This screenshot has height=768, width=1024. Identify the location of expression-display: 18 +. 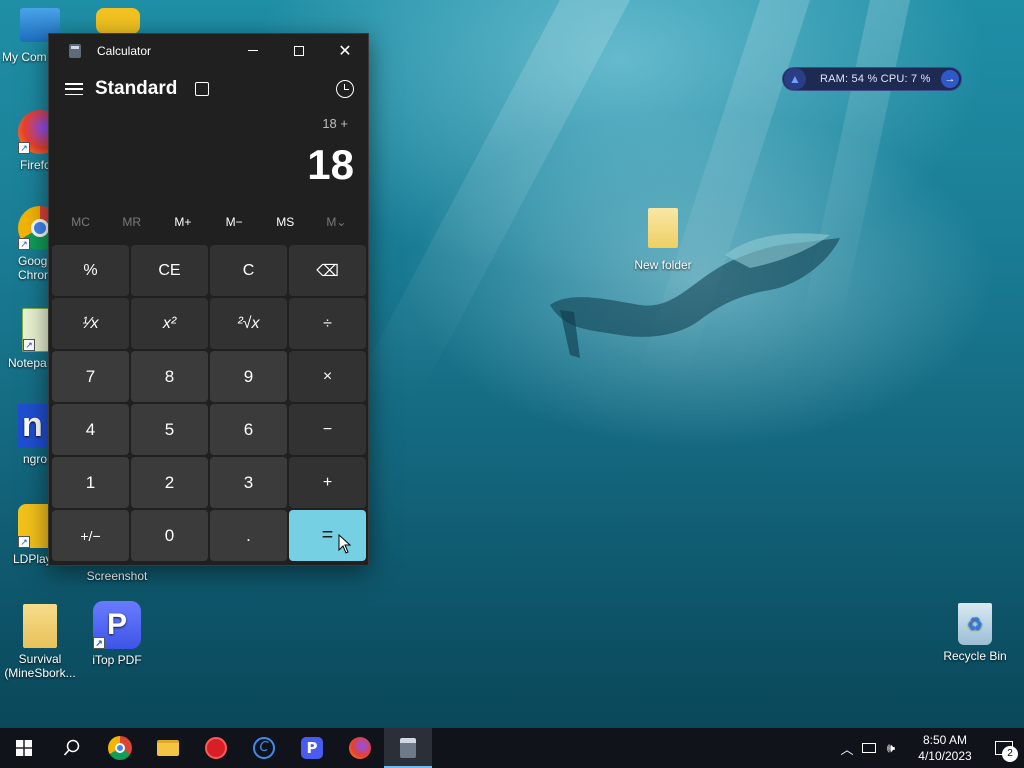
(335, 123).